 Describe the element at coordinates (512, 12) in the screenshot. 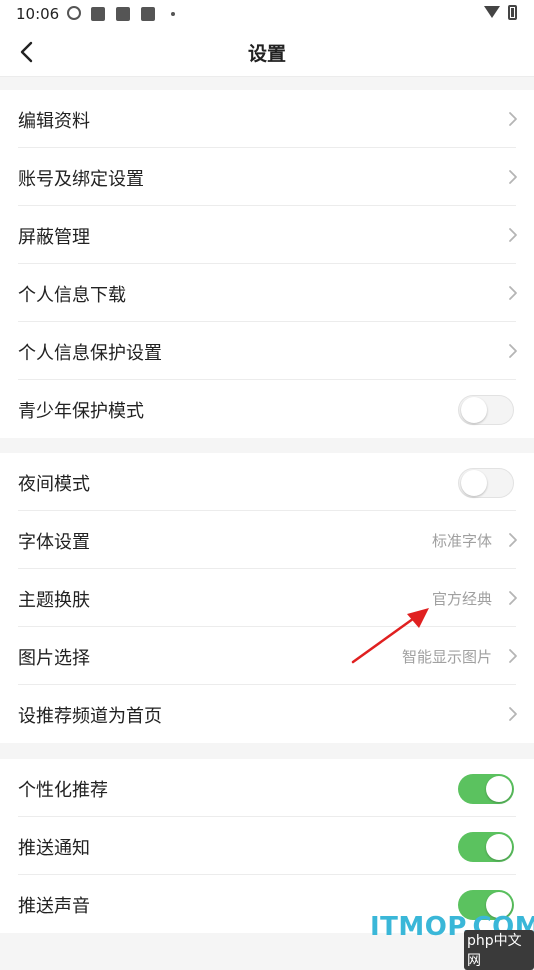

I see `battery-icon` at that location.